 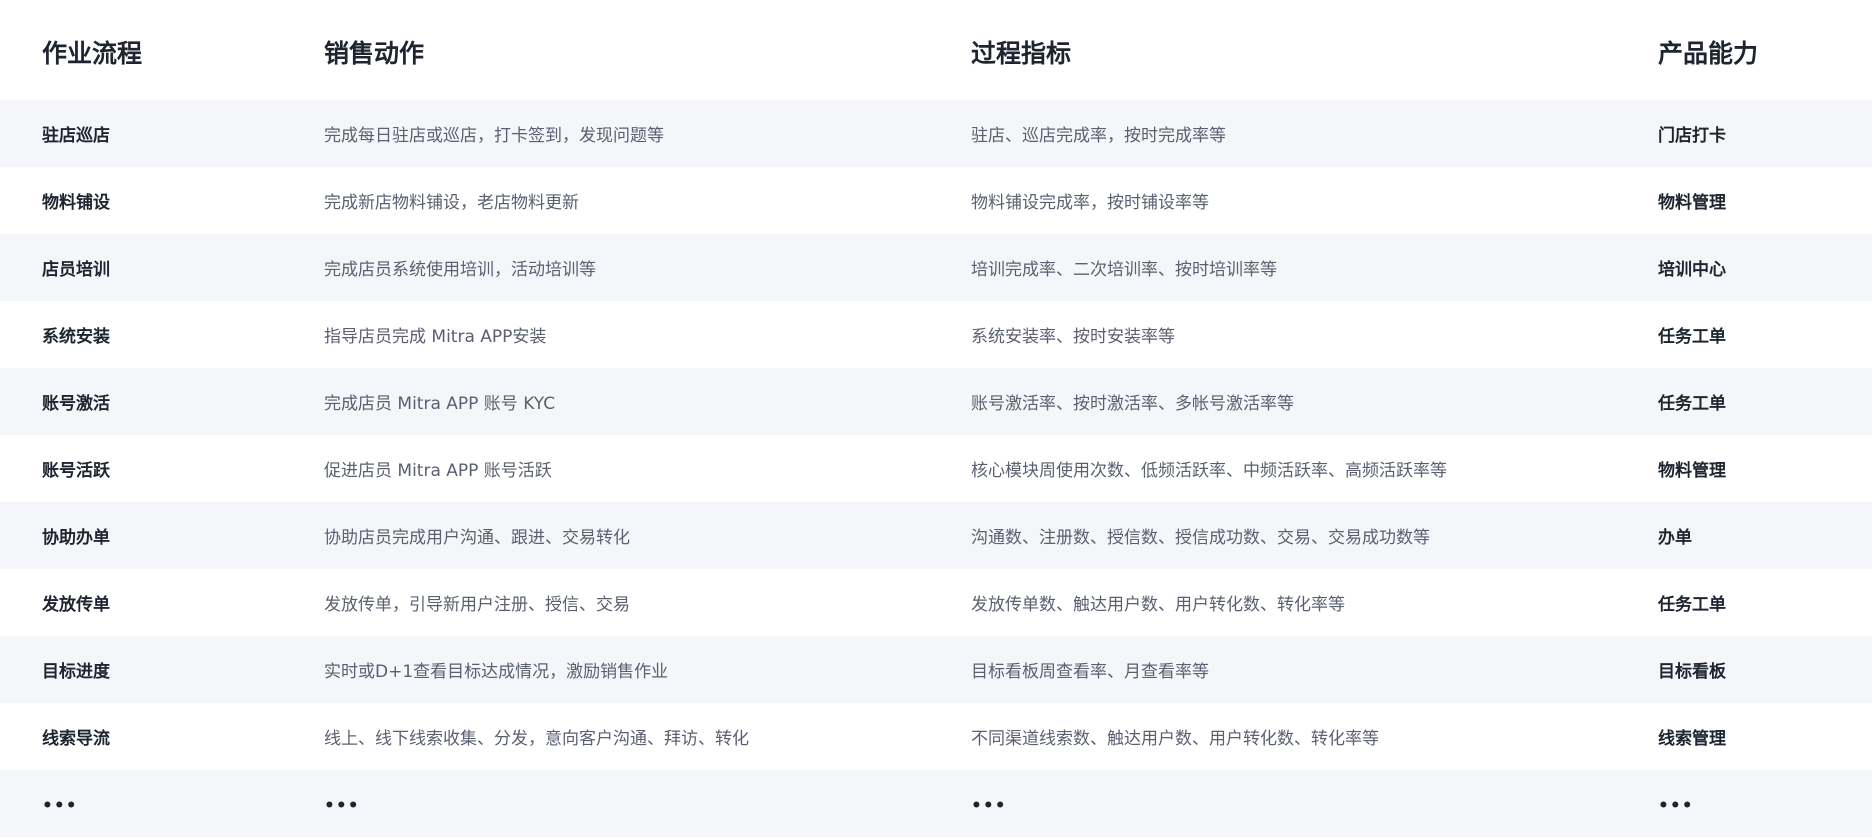 I want to click on cell-action: 完成每日驻店或巡店，打卡签到，发现问题等, so click(x=494, y=136).